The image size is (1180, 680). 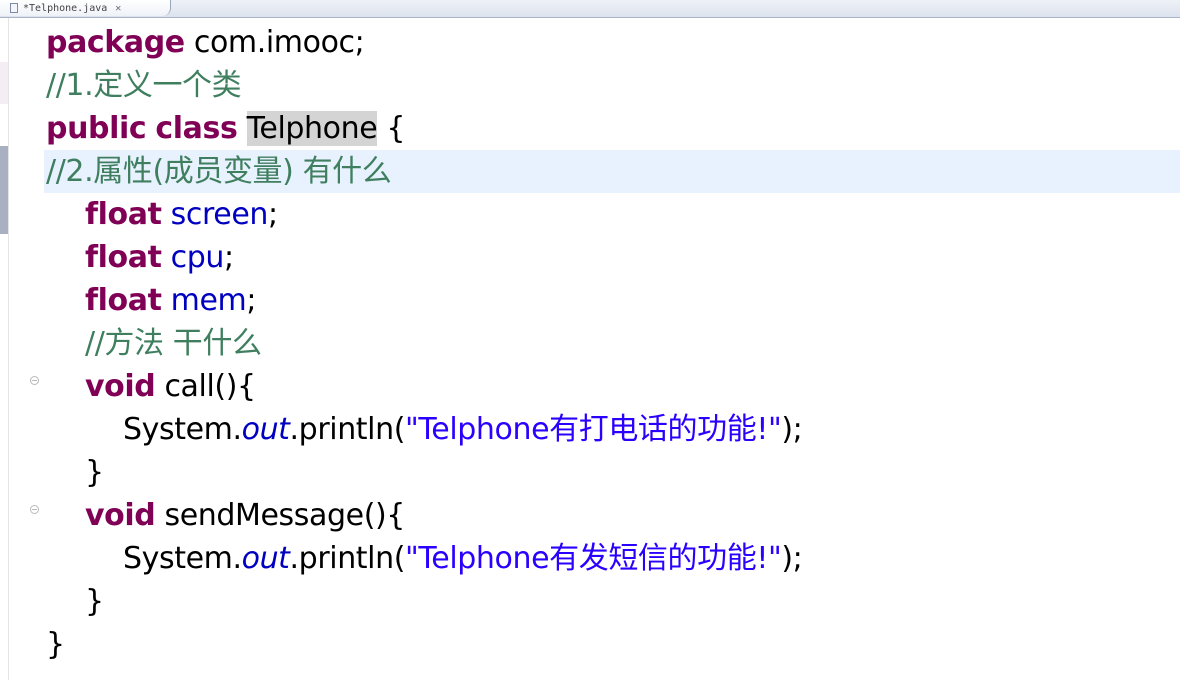 What do you see at coordinates (205, 386) in the screenshot?
I see `method-signature: call(){` at bounding box center [205, 386].